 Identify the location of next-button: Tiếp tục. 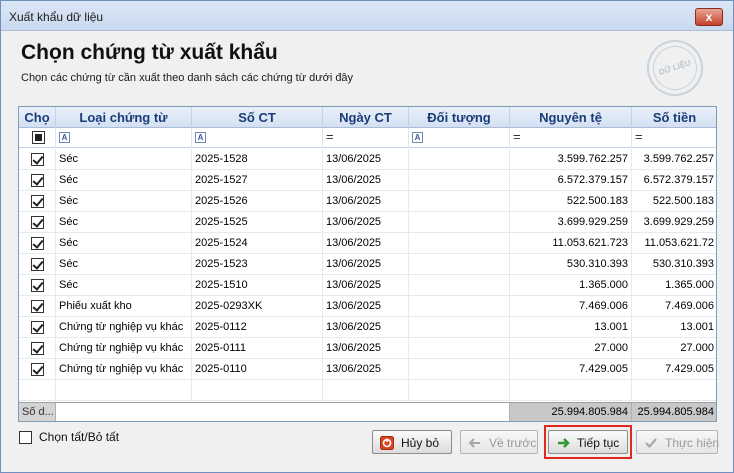
(588, 442).